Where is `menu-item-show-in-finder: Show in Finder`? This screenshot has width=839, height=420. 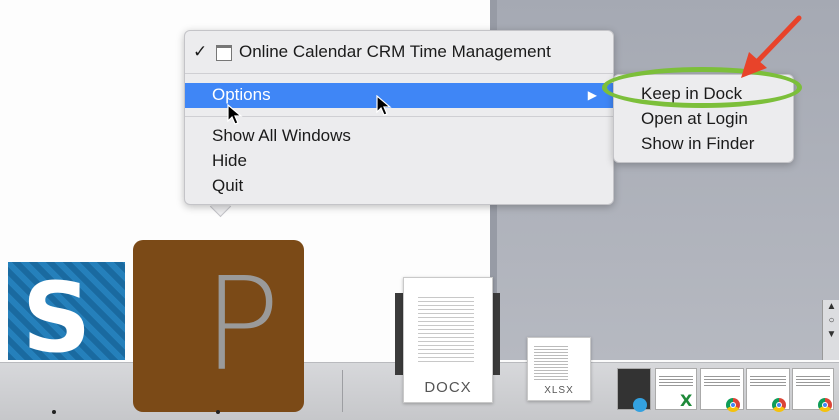 menu-item-show-in-finder: Show in Finder is located at coordinates (697, 144).